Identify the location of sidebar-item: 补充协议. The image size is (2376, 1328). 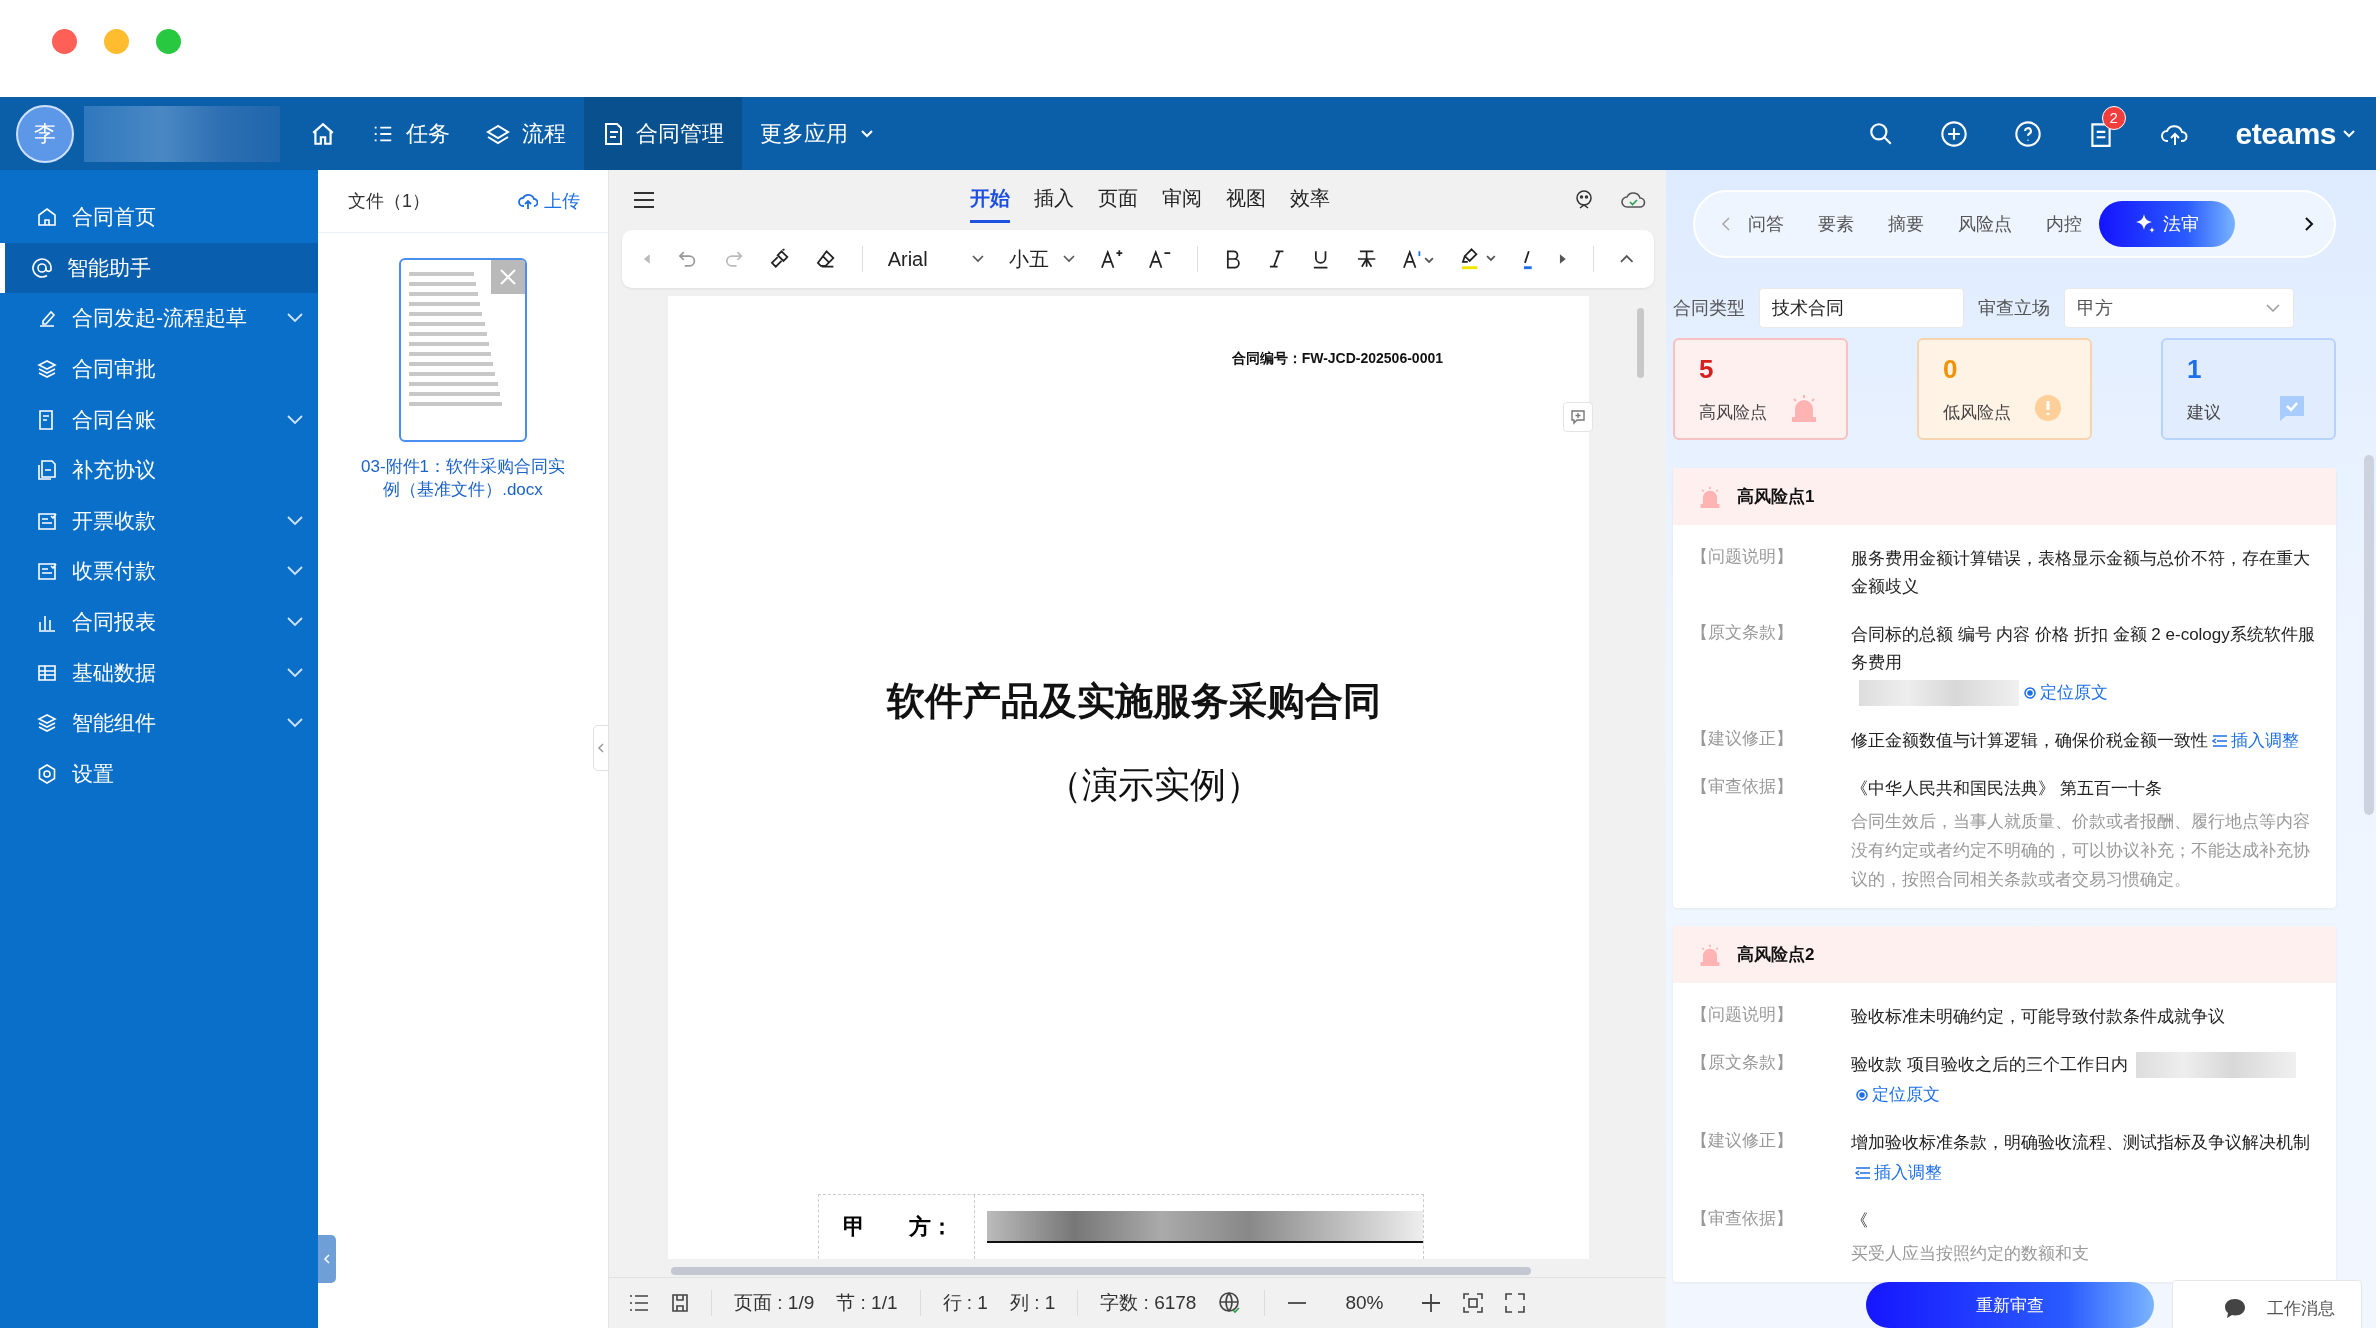
(159, 470).